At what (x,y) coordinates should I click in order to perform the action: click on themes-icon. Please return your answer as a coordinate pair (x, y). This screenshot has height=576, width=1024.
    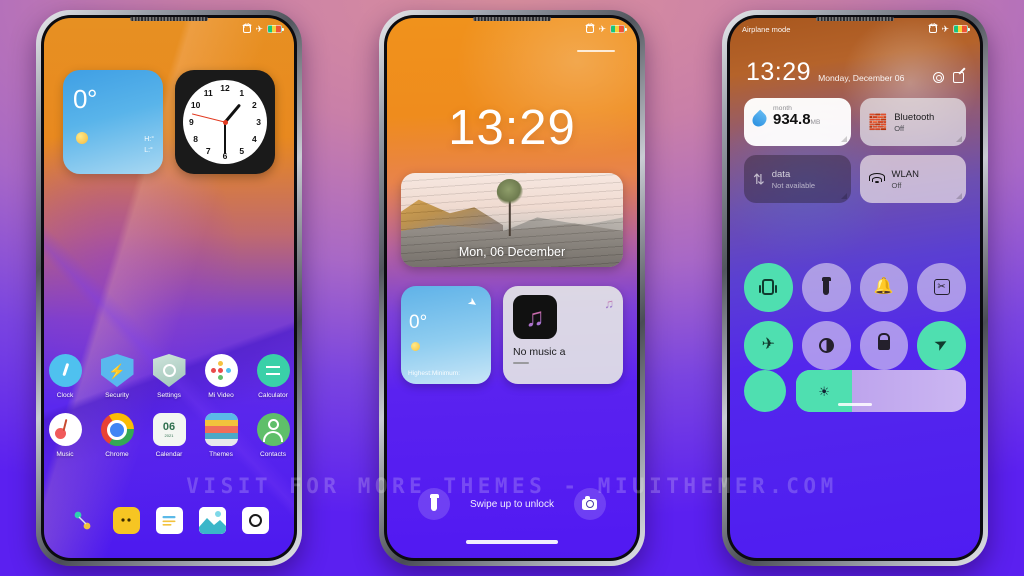
    Looking at the image, I should click on (221, 429).